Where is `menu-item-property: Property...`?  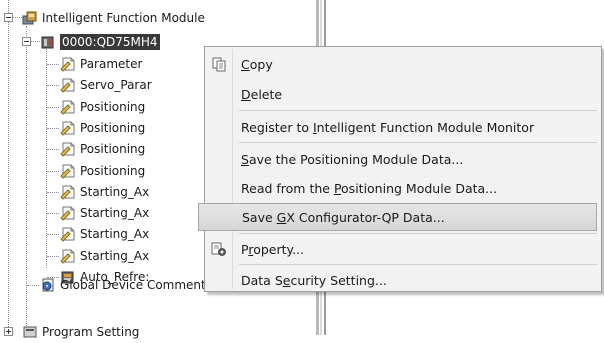 menu-item-property: Property... is located at coordinates (403, 249).